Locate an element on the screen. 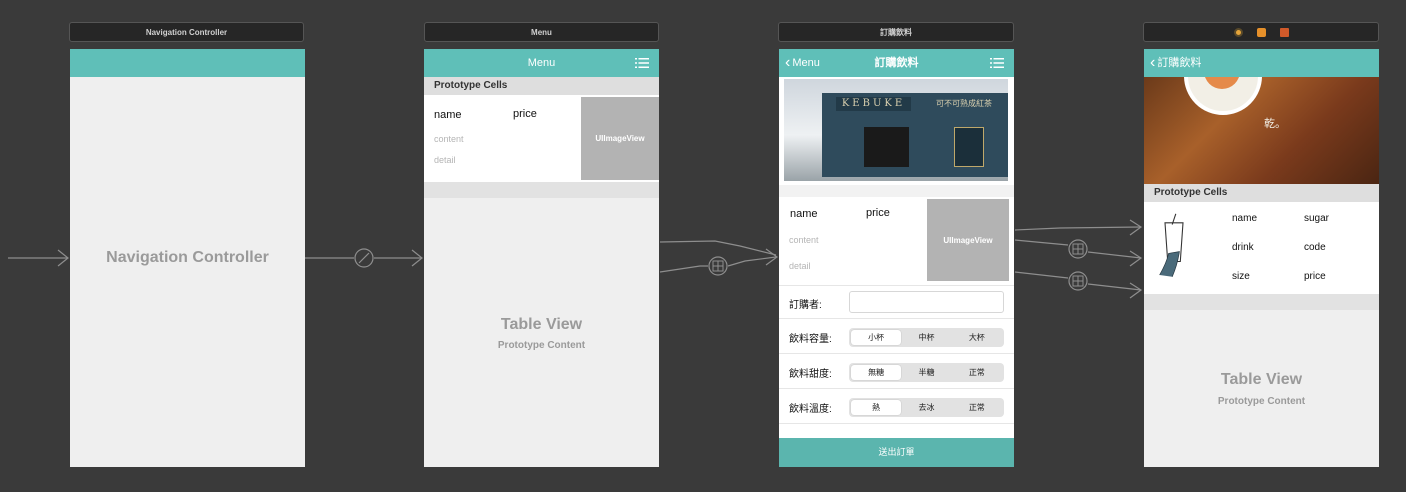 The image size is (1406, 492). scene-bar-menu: Menu is located at coordinates (541, 32).